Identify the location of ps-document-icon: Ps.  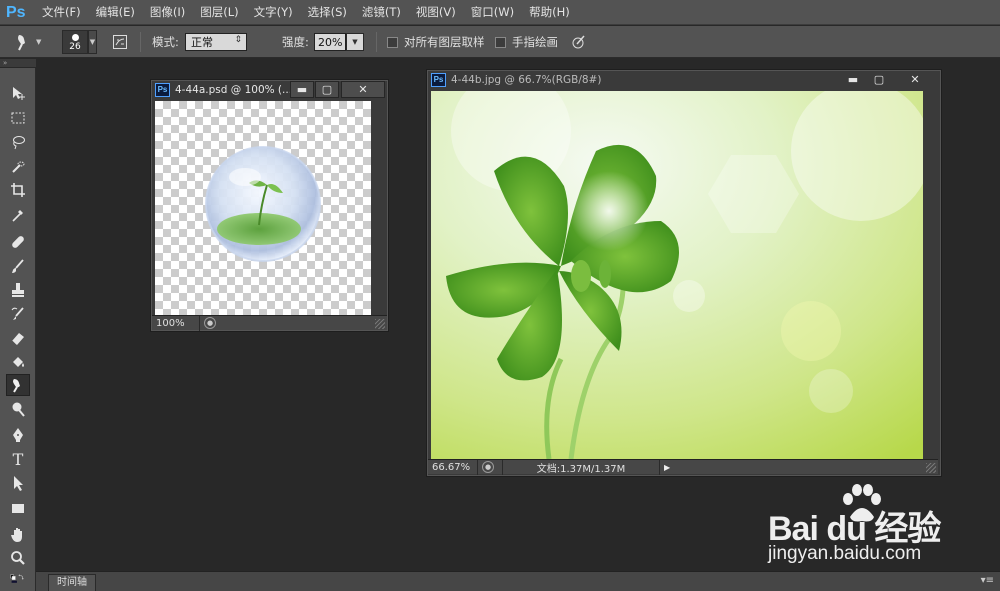
(162, 90).